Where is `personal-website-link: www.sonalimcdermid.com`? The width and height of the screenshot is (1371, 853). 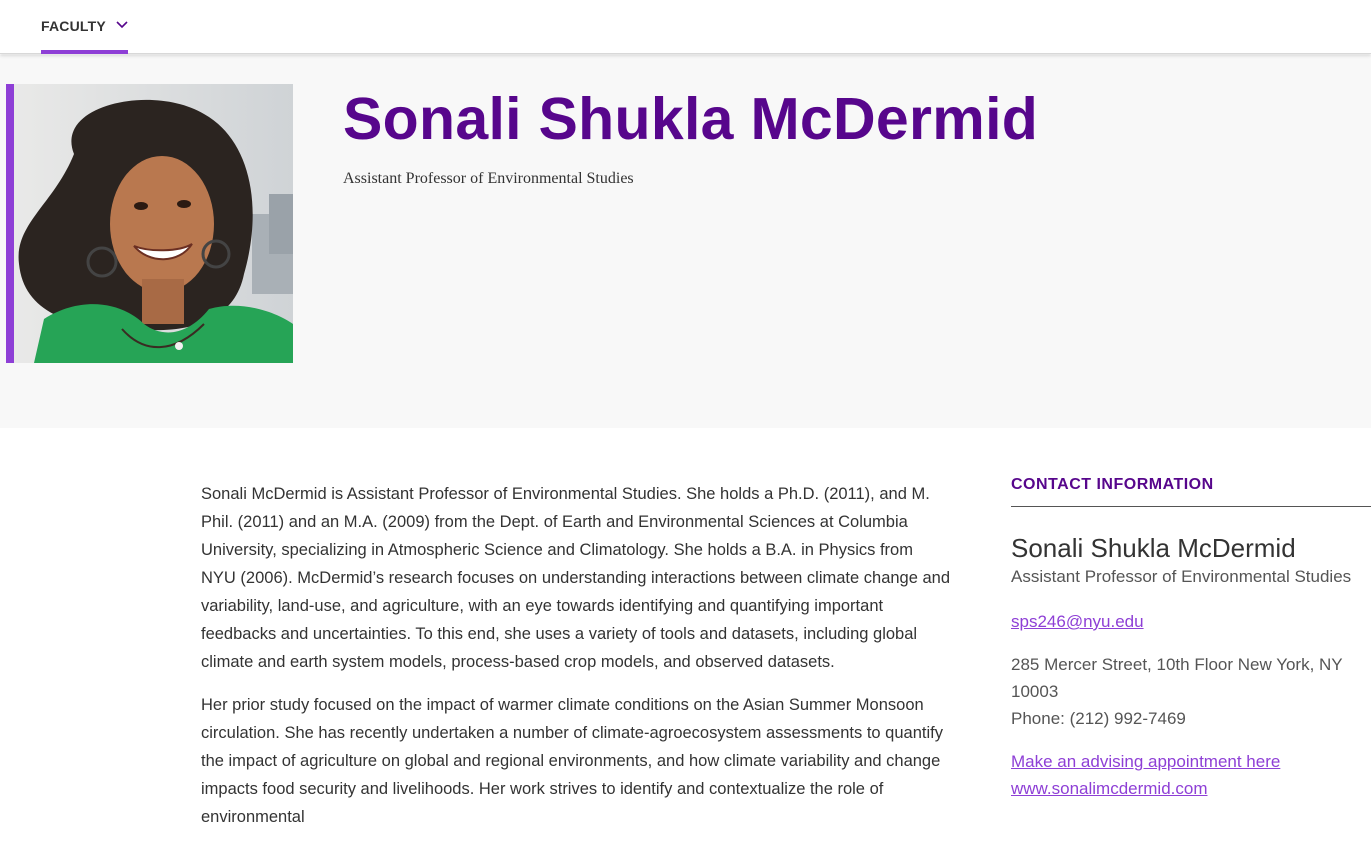
personal-website-link: www.sonalimcdermid.com is located at coordinates (1191, 788).